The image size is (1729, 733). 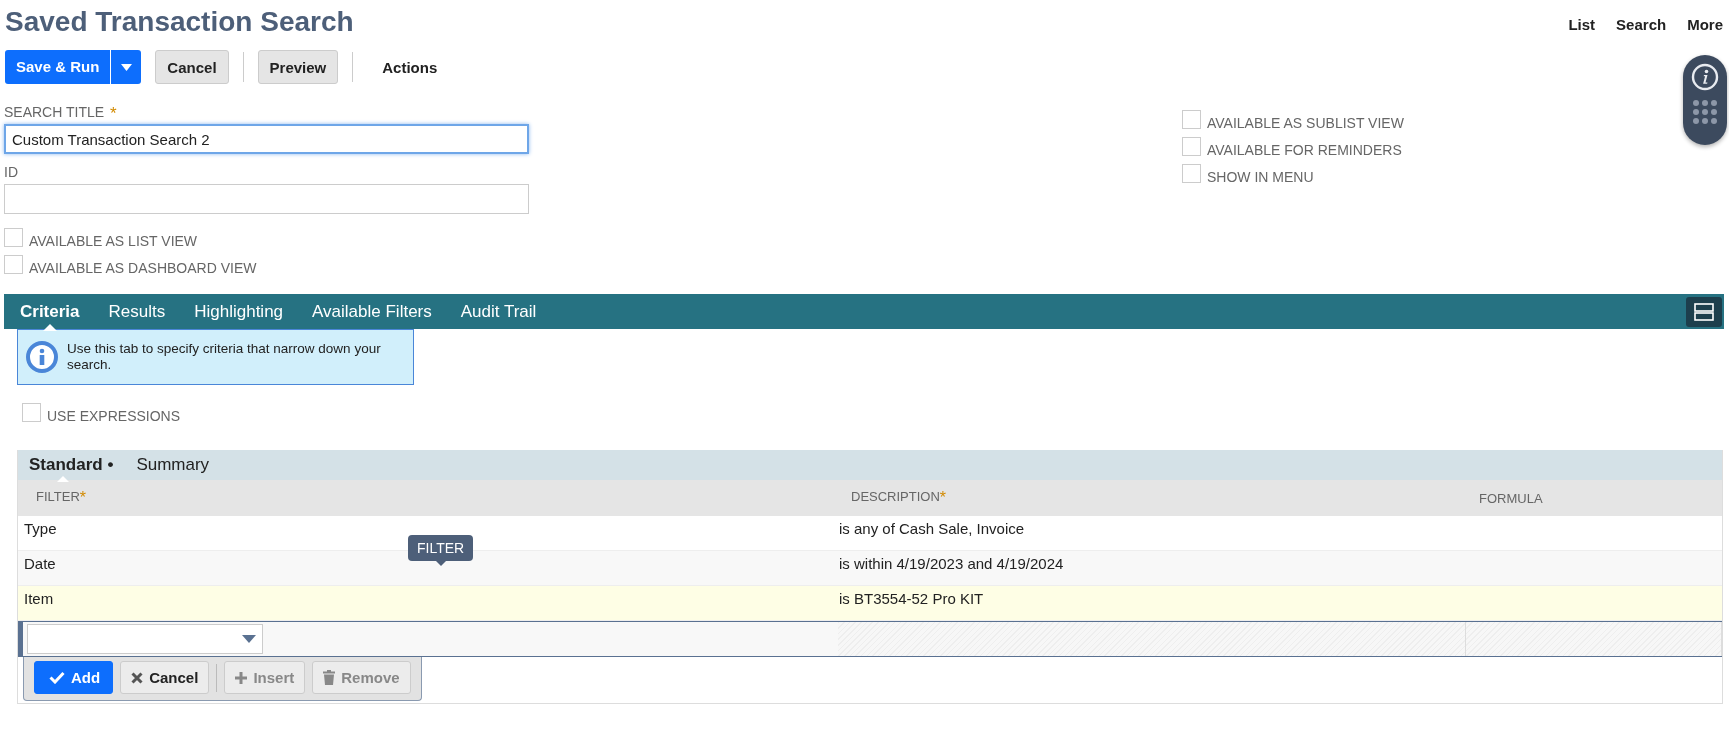 I want to click on tooltip-pointer-icon, so click(x=440, y=563).